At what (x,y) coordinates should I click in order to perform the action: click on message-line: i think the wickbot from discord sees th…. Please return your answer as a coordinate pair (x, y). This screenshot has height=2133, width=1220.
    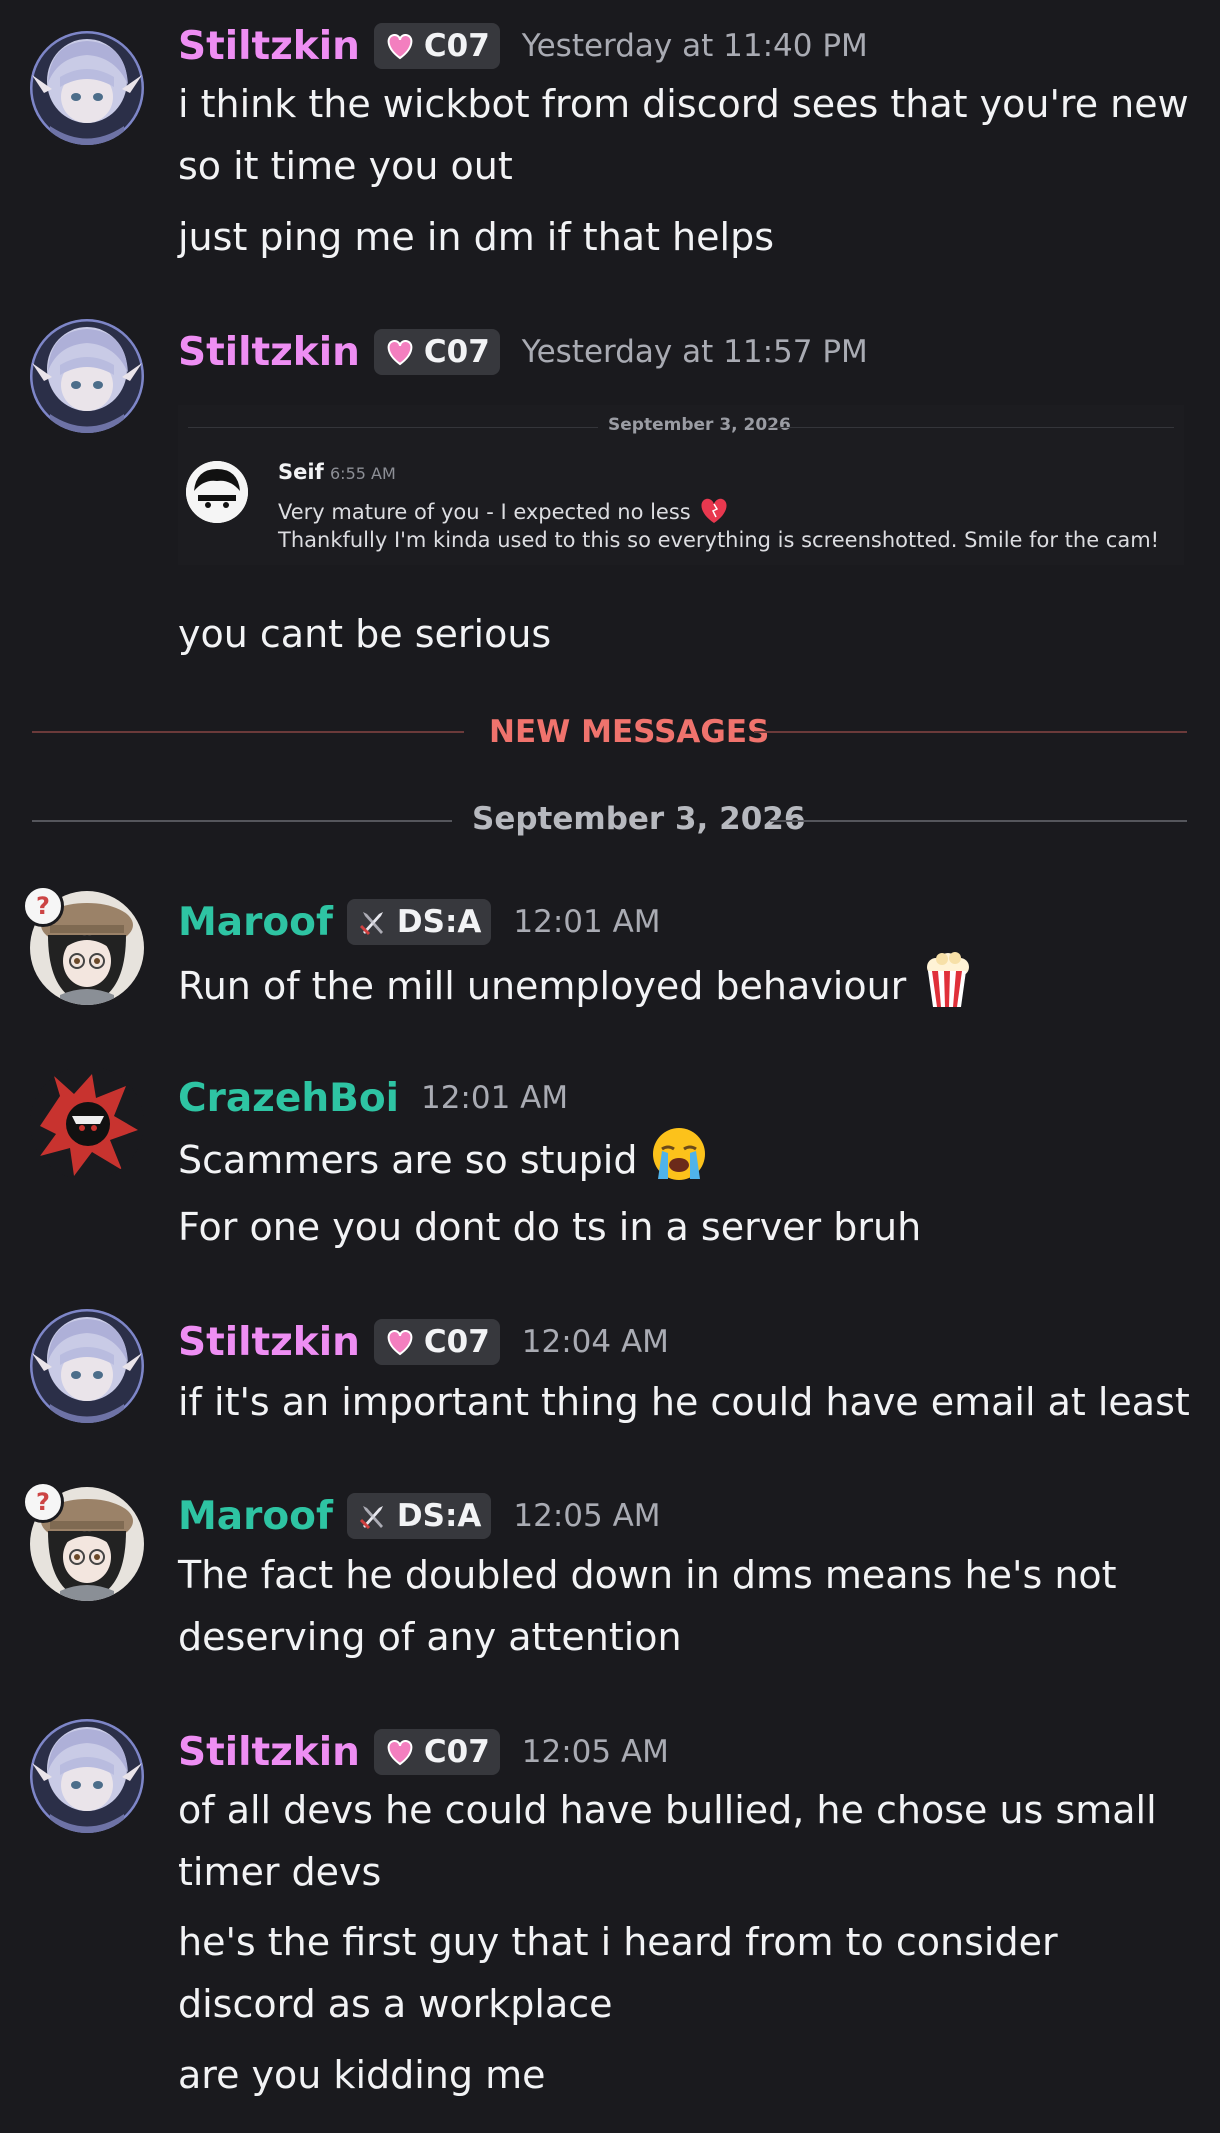
    Looking at the image, I should click on (683, 104).